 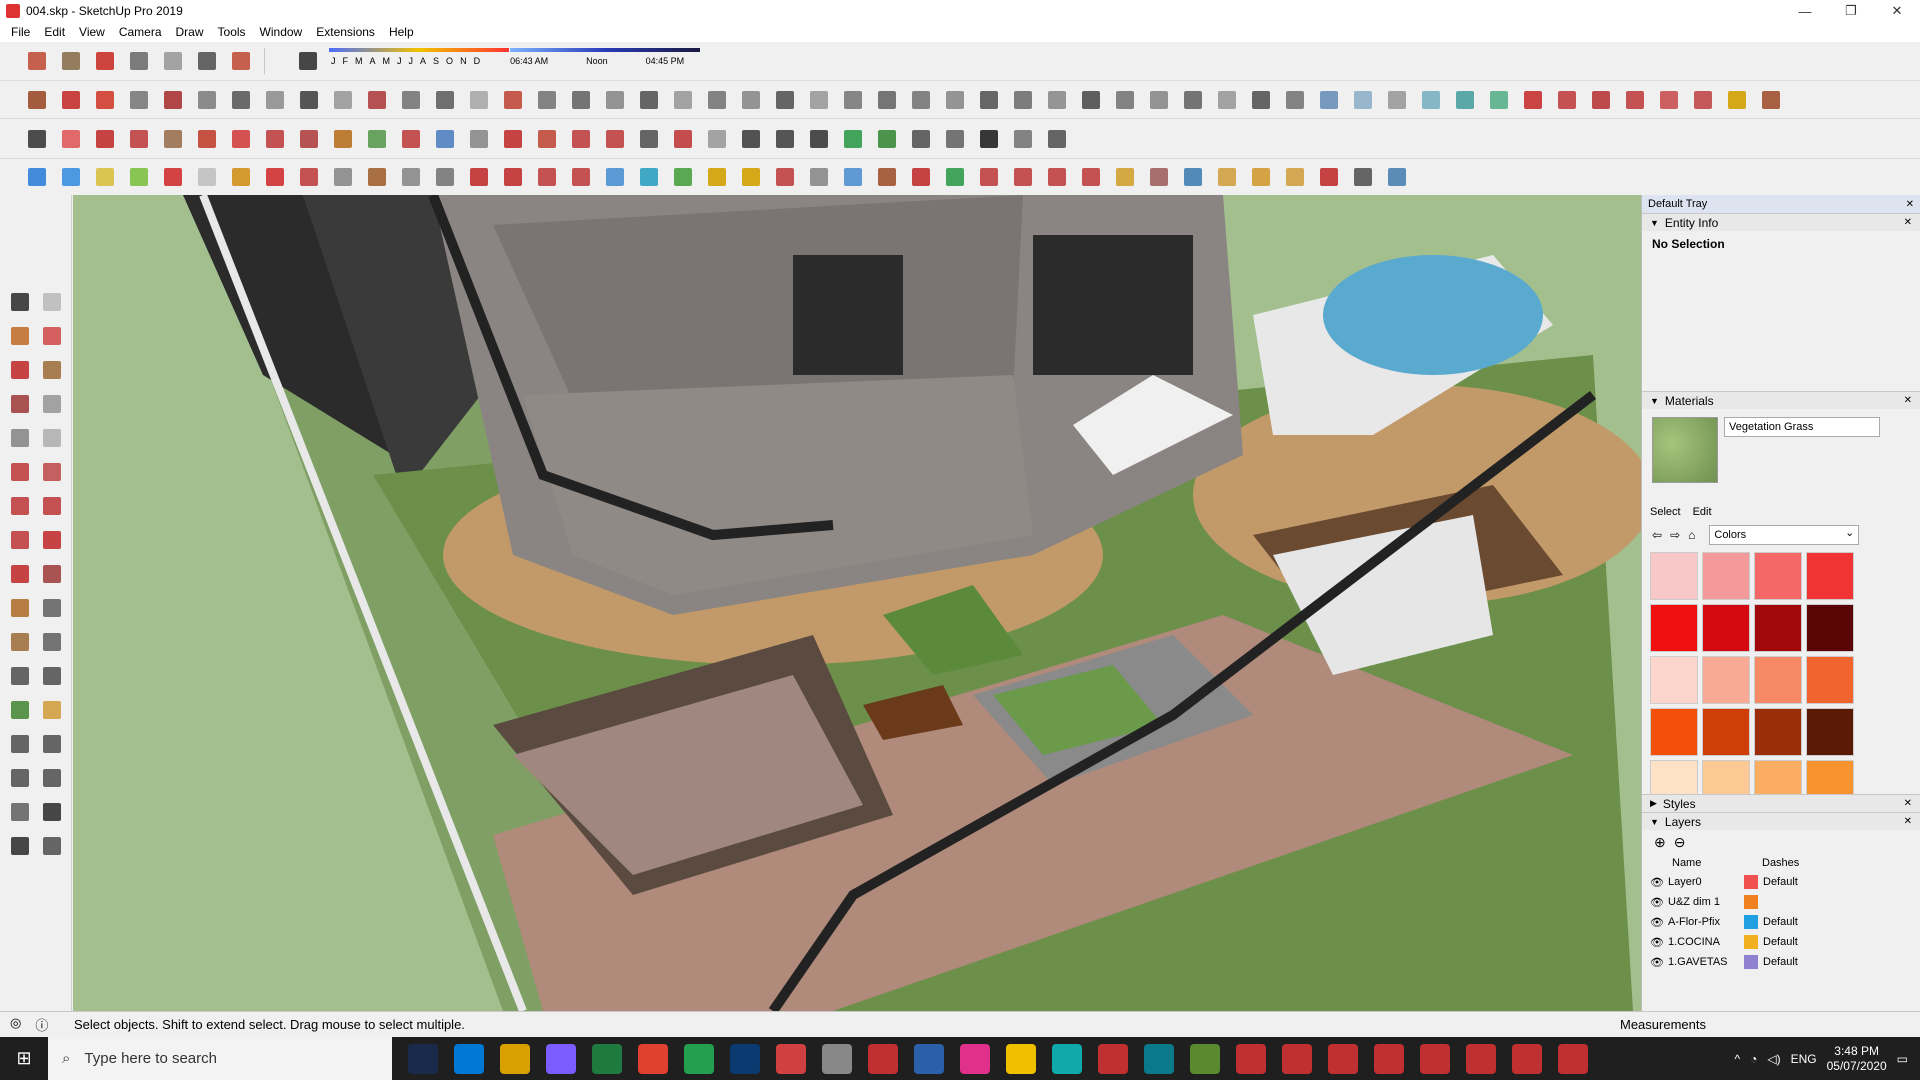 What do you see at coordinates (1781, 922) in the screenshot?
I see `layer-row: 👁 A-Flor-Pfix Default` at bounding box center [1781, 922].